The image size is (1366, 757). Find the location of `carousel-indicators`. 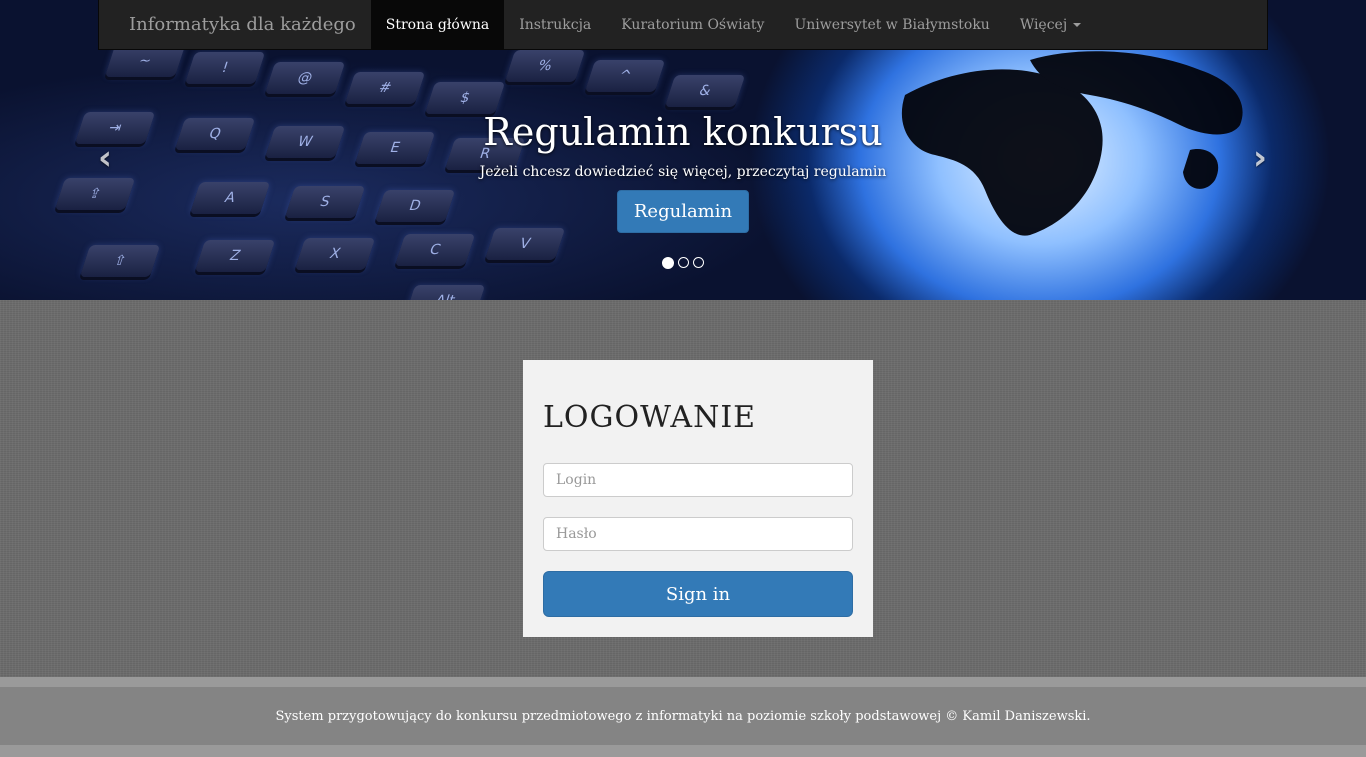

carousel-indicators is located at coordinates (683, 261).